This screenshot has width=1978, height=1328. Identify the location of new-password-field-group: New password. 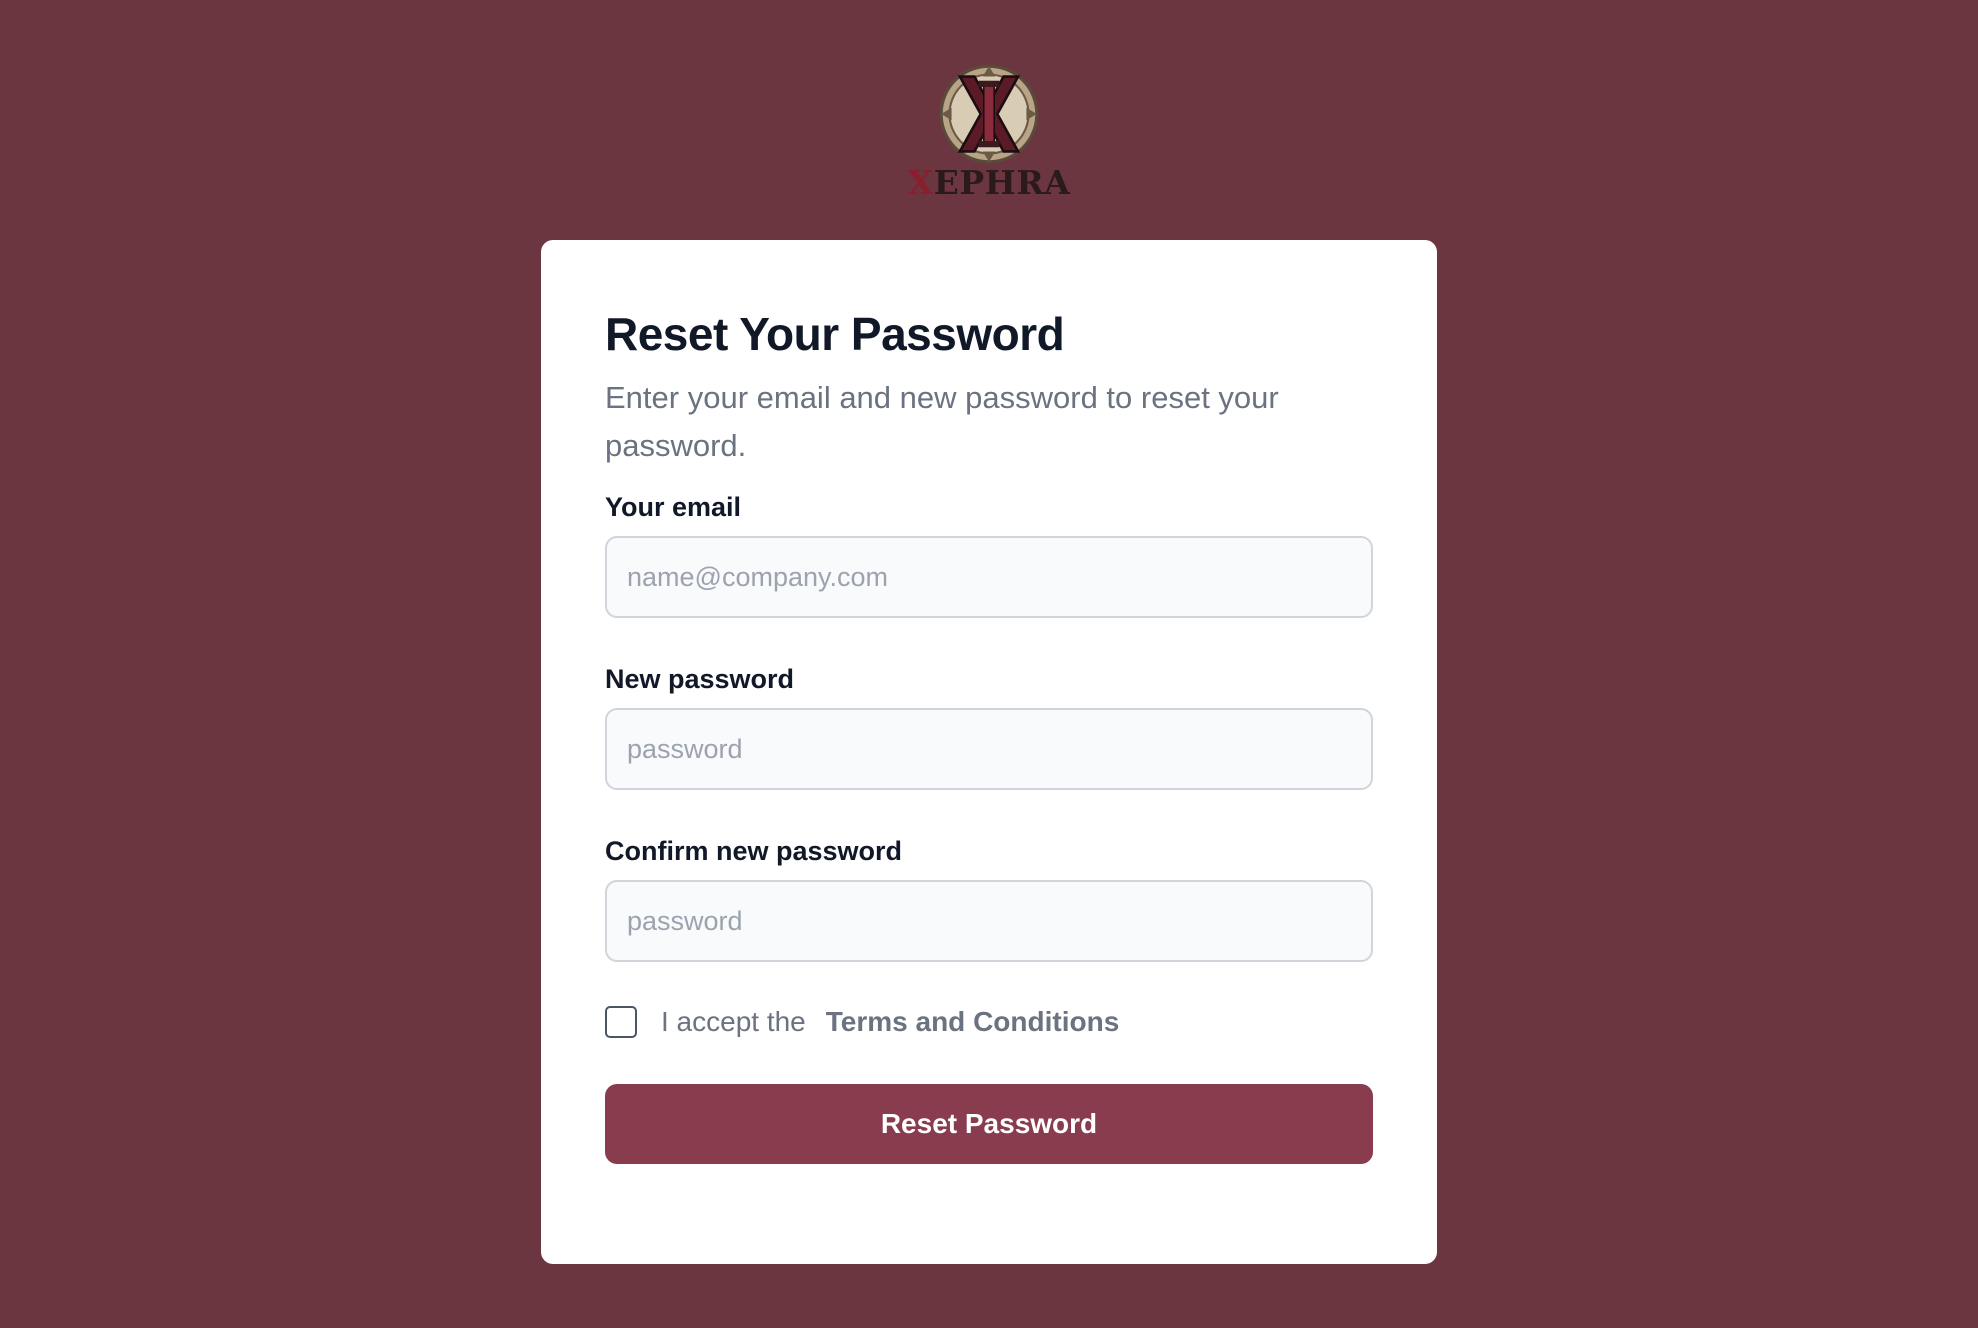
(989, 726).